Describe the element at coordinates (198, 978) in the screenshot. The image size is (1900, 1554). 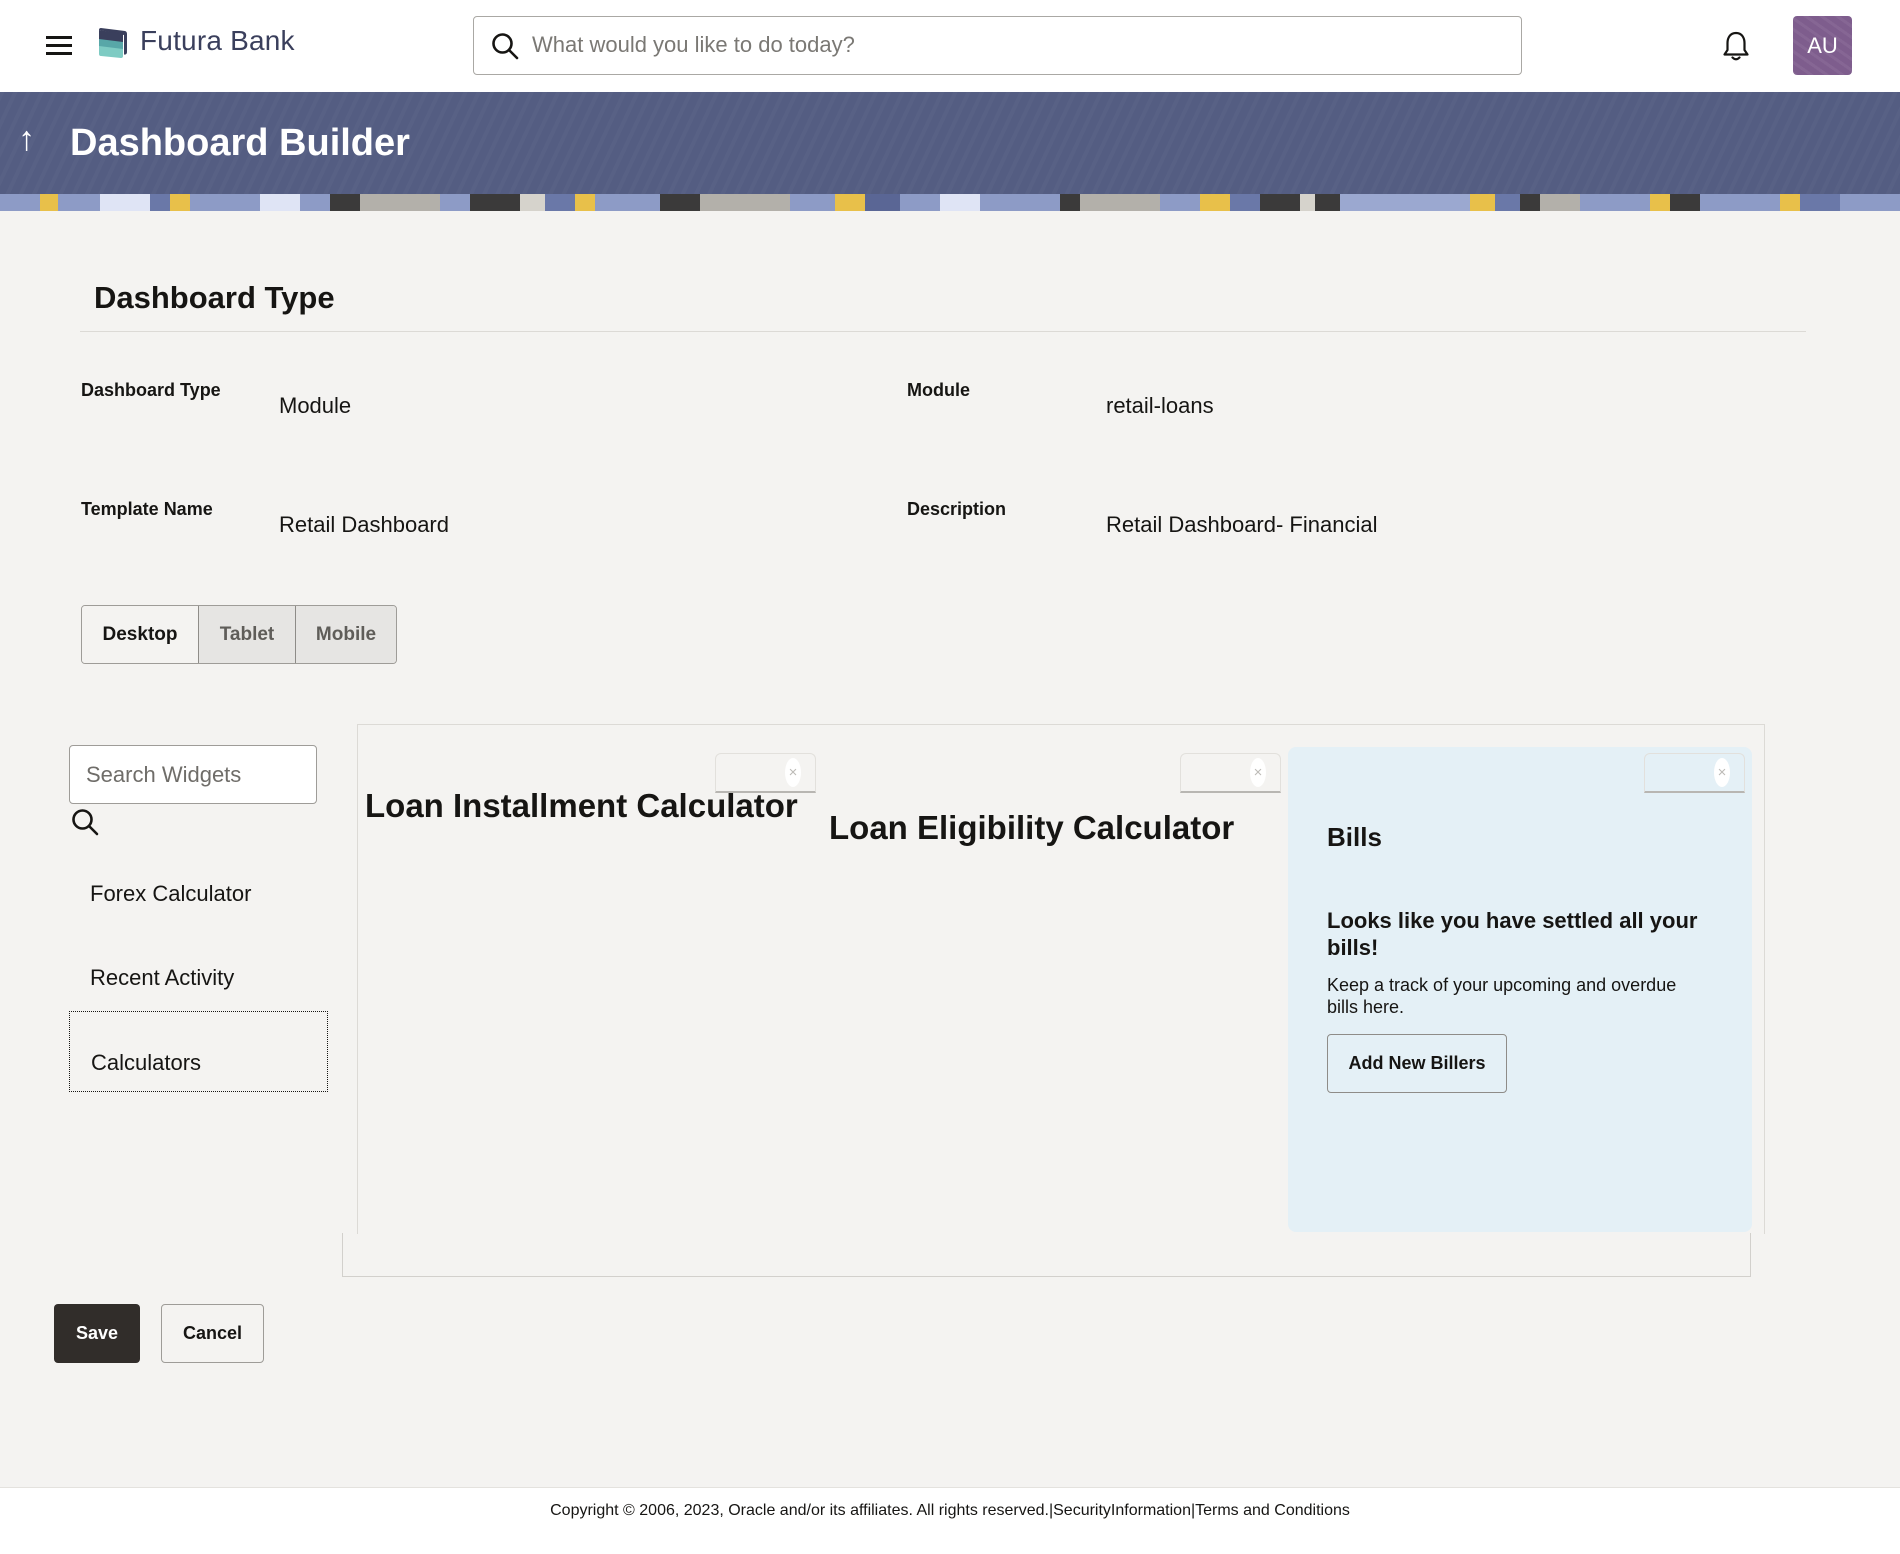
I see `widget-list-item-recent-activity: Recent Activity` at that location.